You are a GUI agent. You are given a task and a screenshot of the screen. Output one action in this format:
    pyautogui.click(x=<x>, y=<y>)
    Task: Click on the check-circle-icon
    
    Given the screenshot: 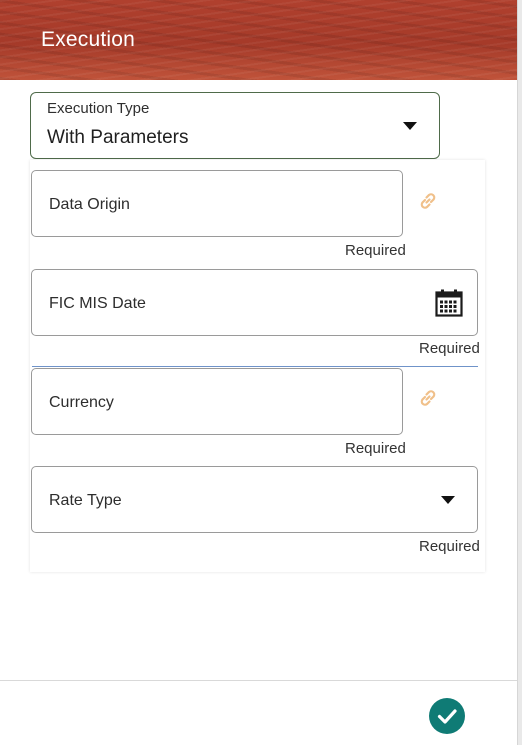 What is the action you would take?
    pyautogui.click(x=447, y=716)
    